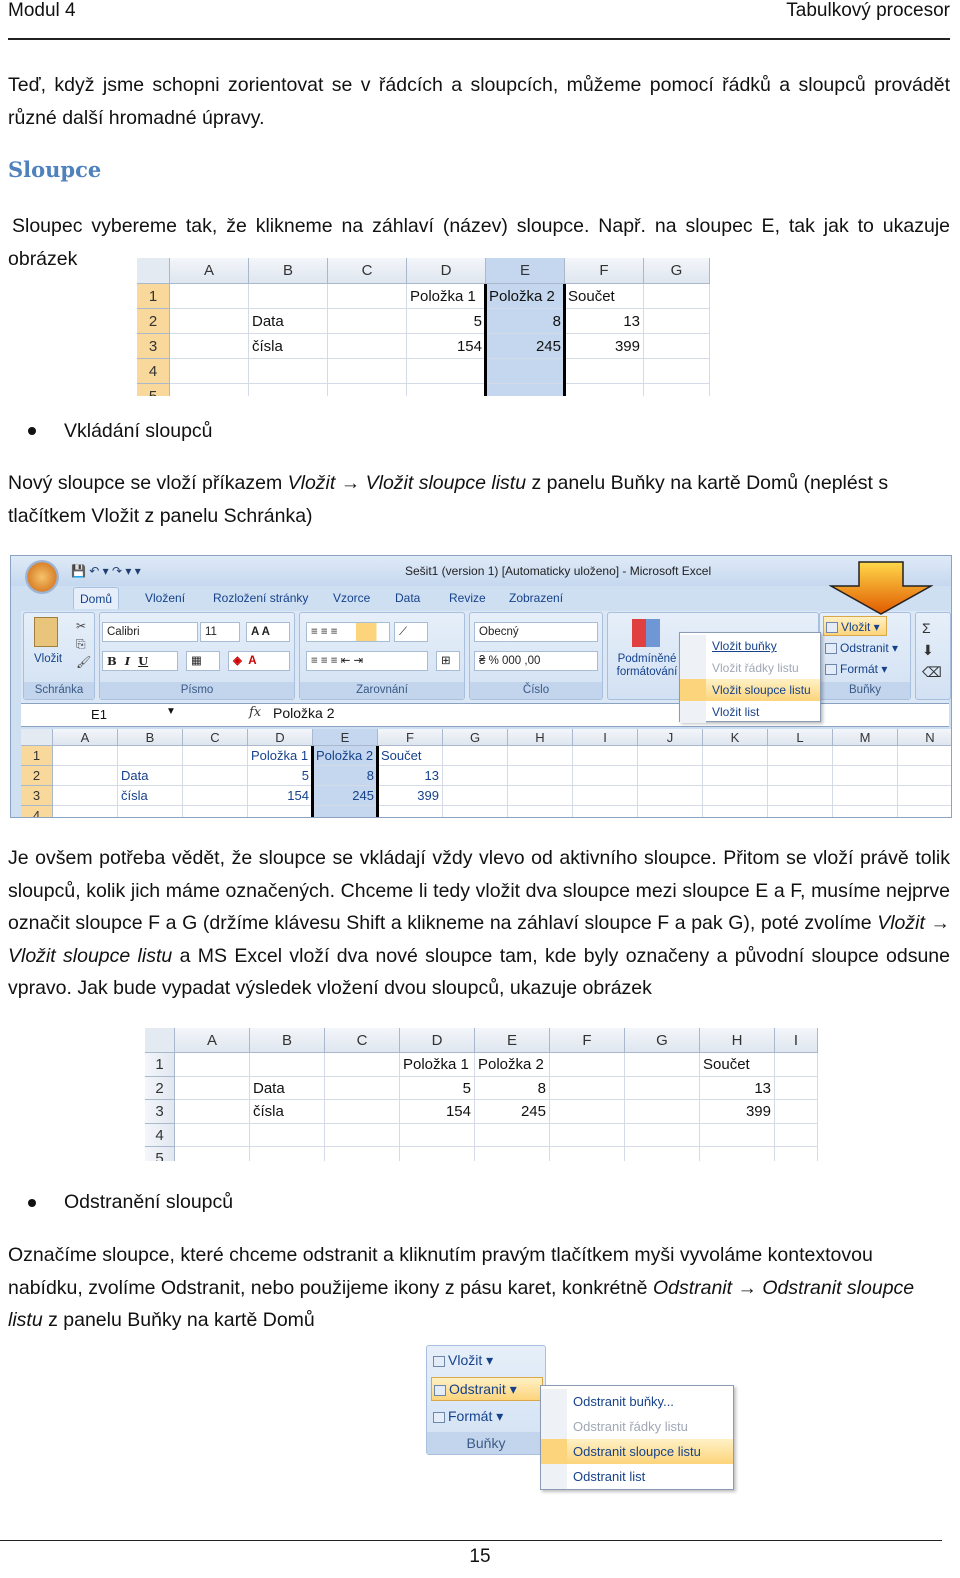 This screenshot has height=1578, width=960. What do you see at coordinates (288, 271) in the screenshot?
I see `column-header-b: B` at bounding box center [288, 271].